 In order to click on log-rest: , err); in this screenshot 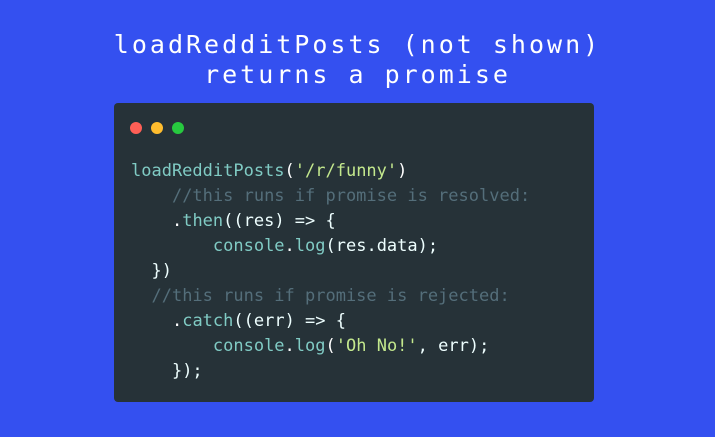, I will do `click(453, 346)`.